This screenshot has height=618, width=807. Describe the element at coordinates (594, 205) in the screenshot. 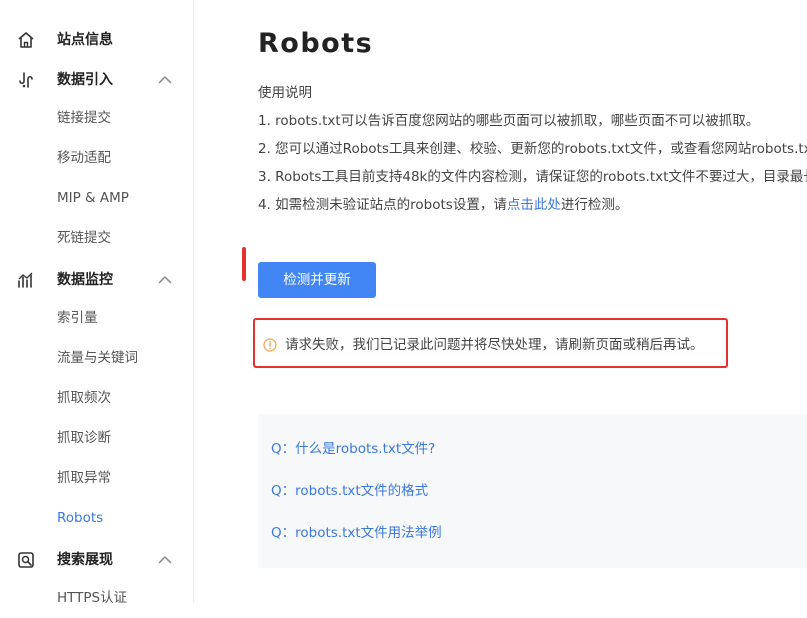

I see `usage-line-4-suffix: 进行检测。` at that location.